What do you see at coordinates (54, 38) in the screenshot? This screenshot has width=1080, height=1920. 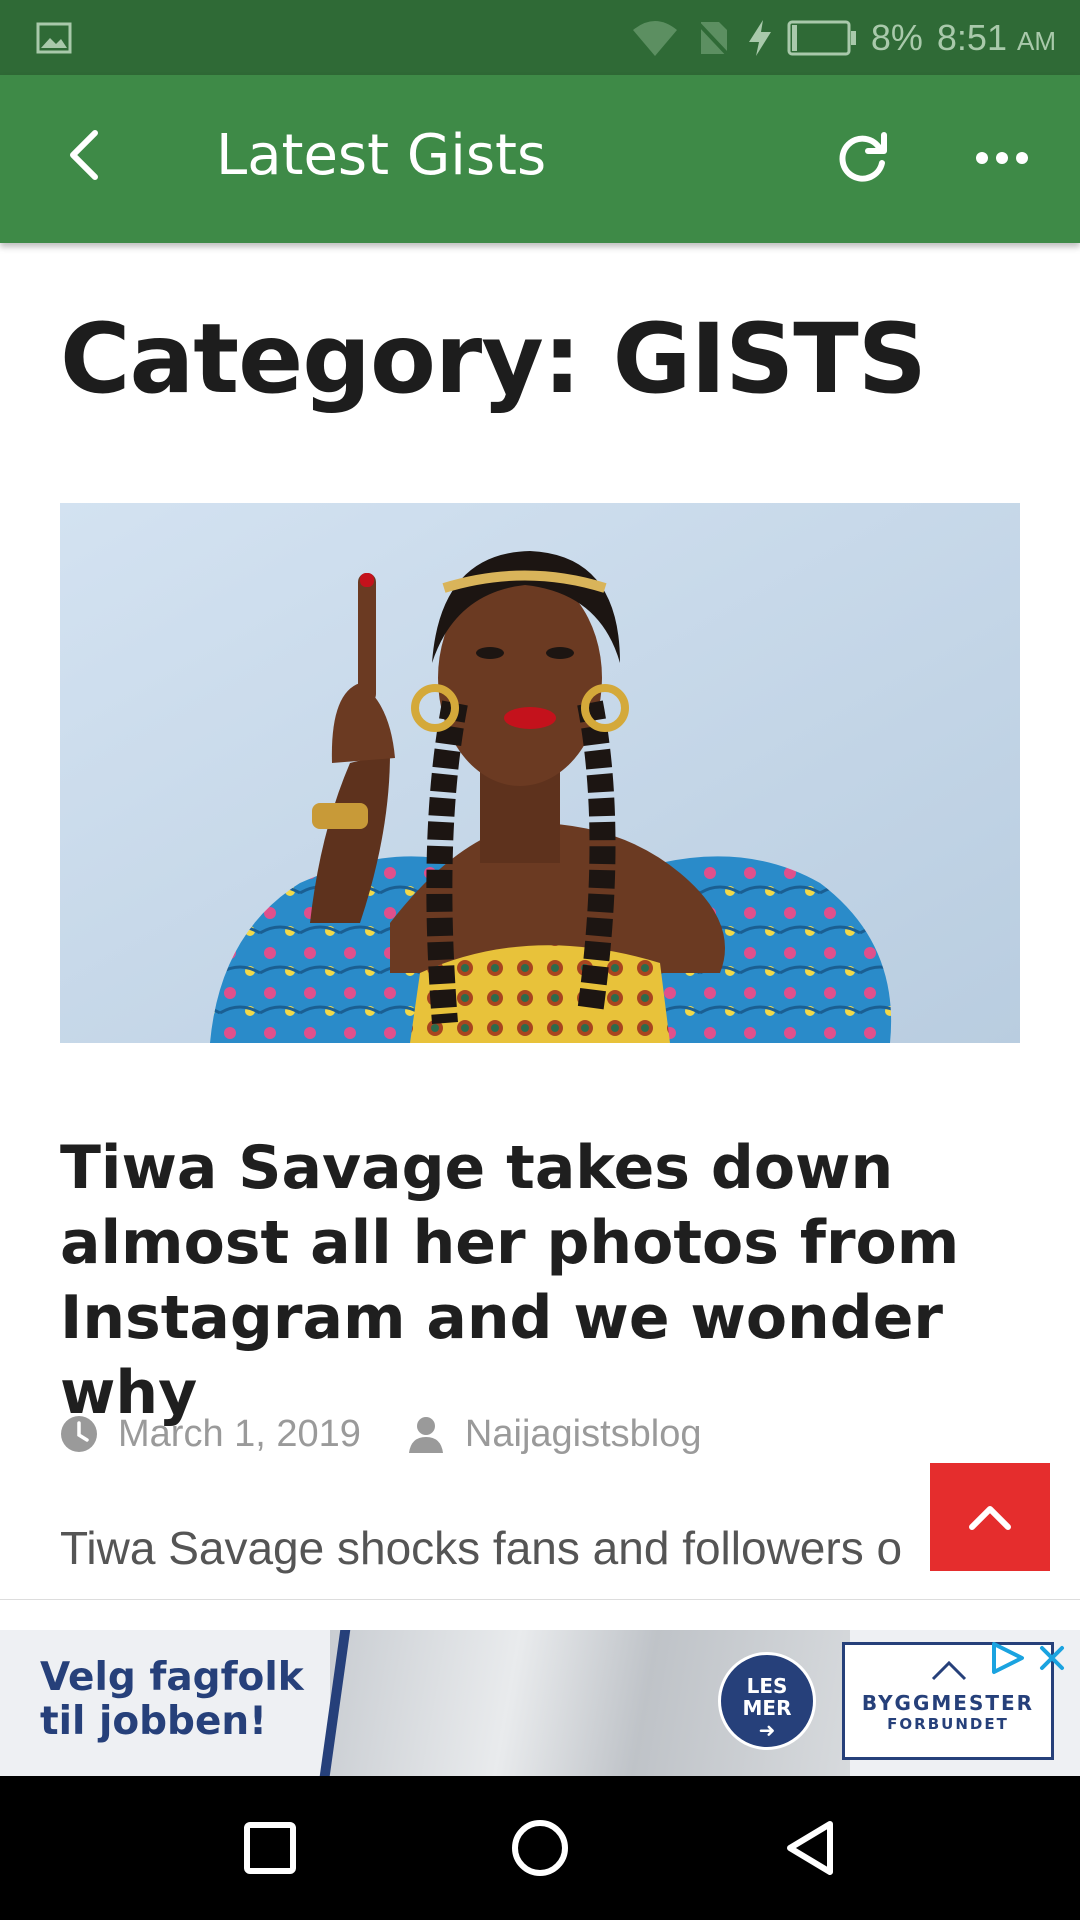 I see `gallery-icon` at bounding box center [54, 38].